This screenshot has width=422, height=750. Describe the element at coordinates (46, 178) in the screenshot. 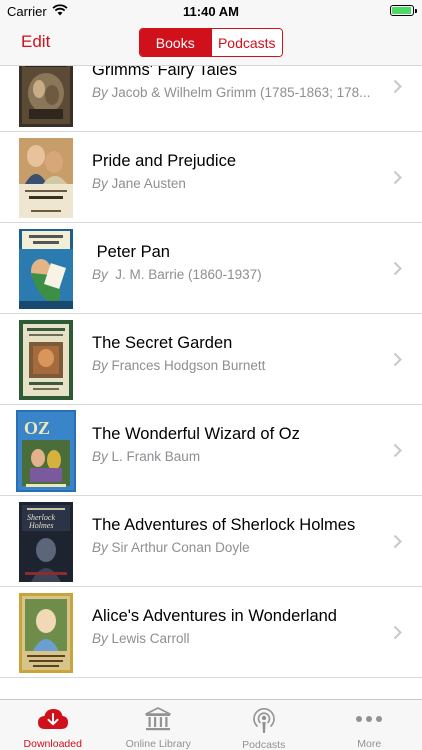

I see `book-cover-pride-and-prejudice` at that location.